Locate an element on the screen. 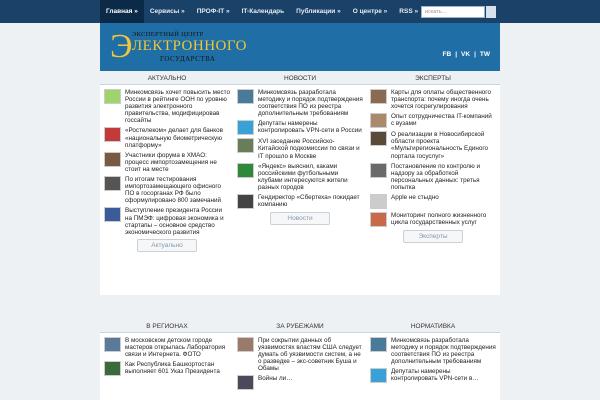  menu-item-it-calendar: IT-Календарь is located at coordinates (263, 11).